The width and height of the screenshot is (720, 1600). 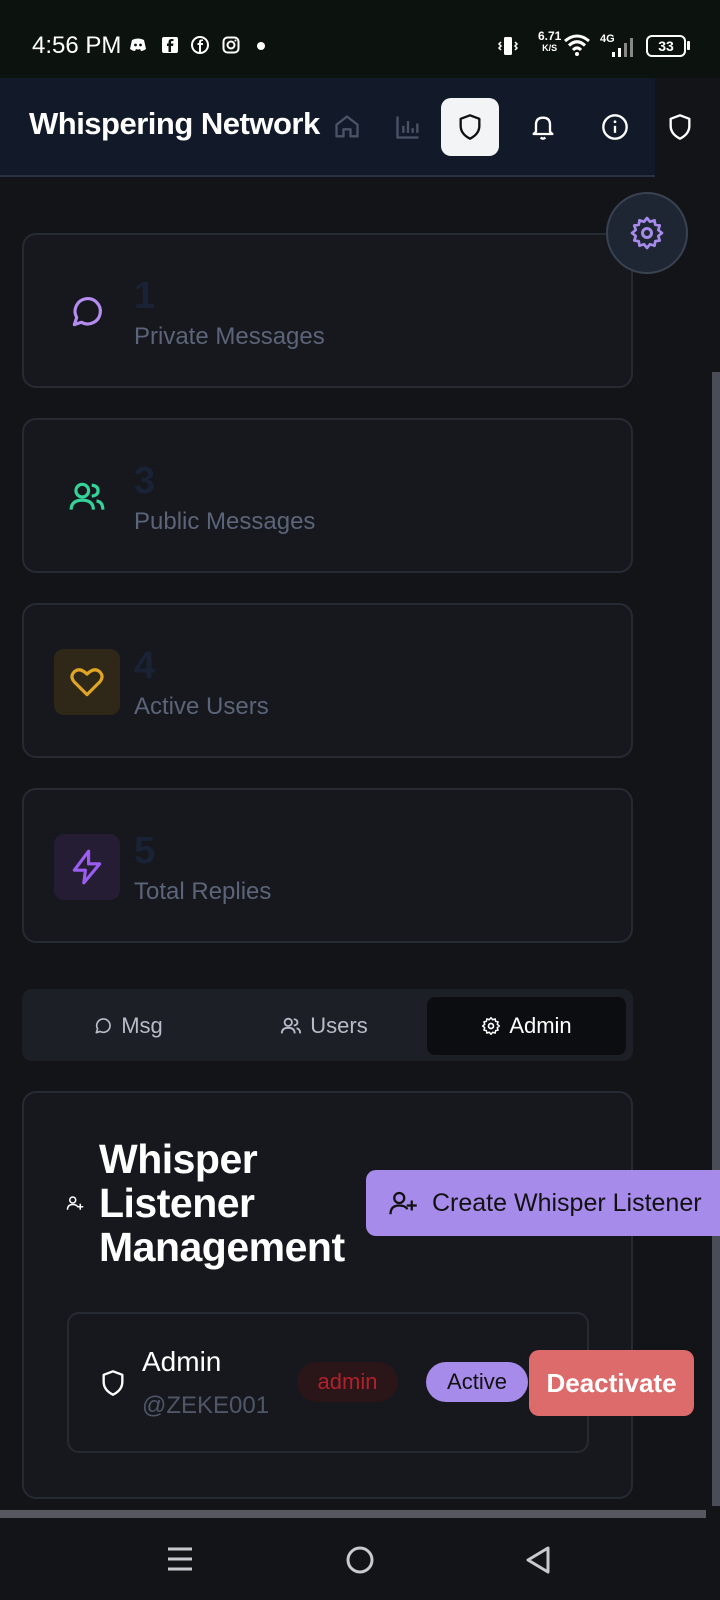 What do you see at coordinates (201, 706) in the screenshot?
I see `stat-label: Active Users` at bounding box center [201, 706].